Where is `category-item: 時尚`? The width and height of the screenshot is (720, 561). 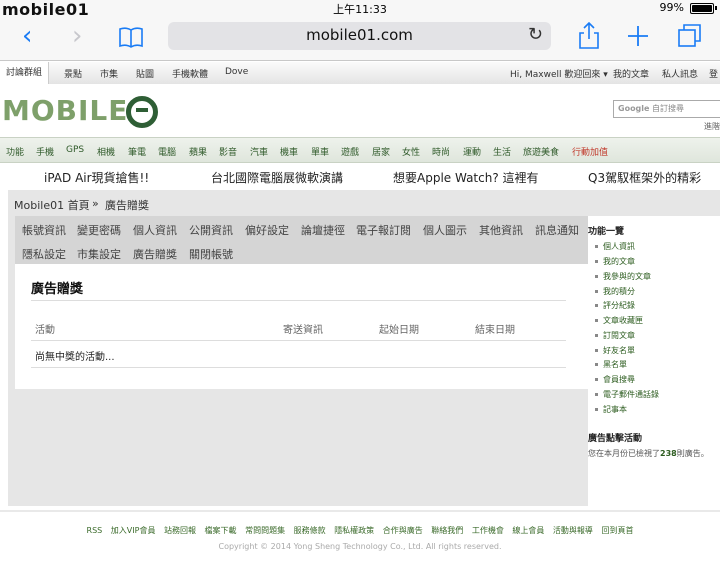
category-item: 時尚 is located at coordinates (441, 151).